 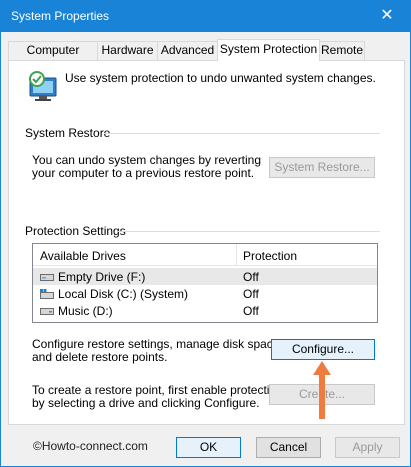 What do you see at coordinates (270, 256) in the screenshot?
I see `column-header-protection: Protection` at bounding box center [270, 256].